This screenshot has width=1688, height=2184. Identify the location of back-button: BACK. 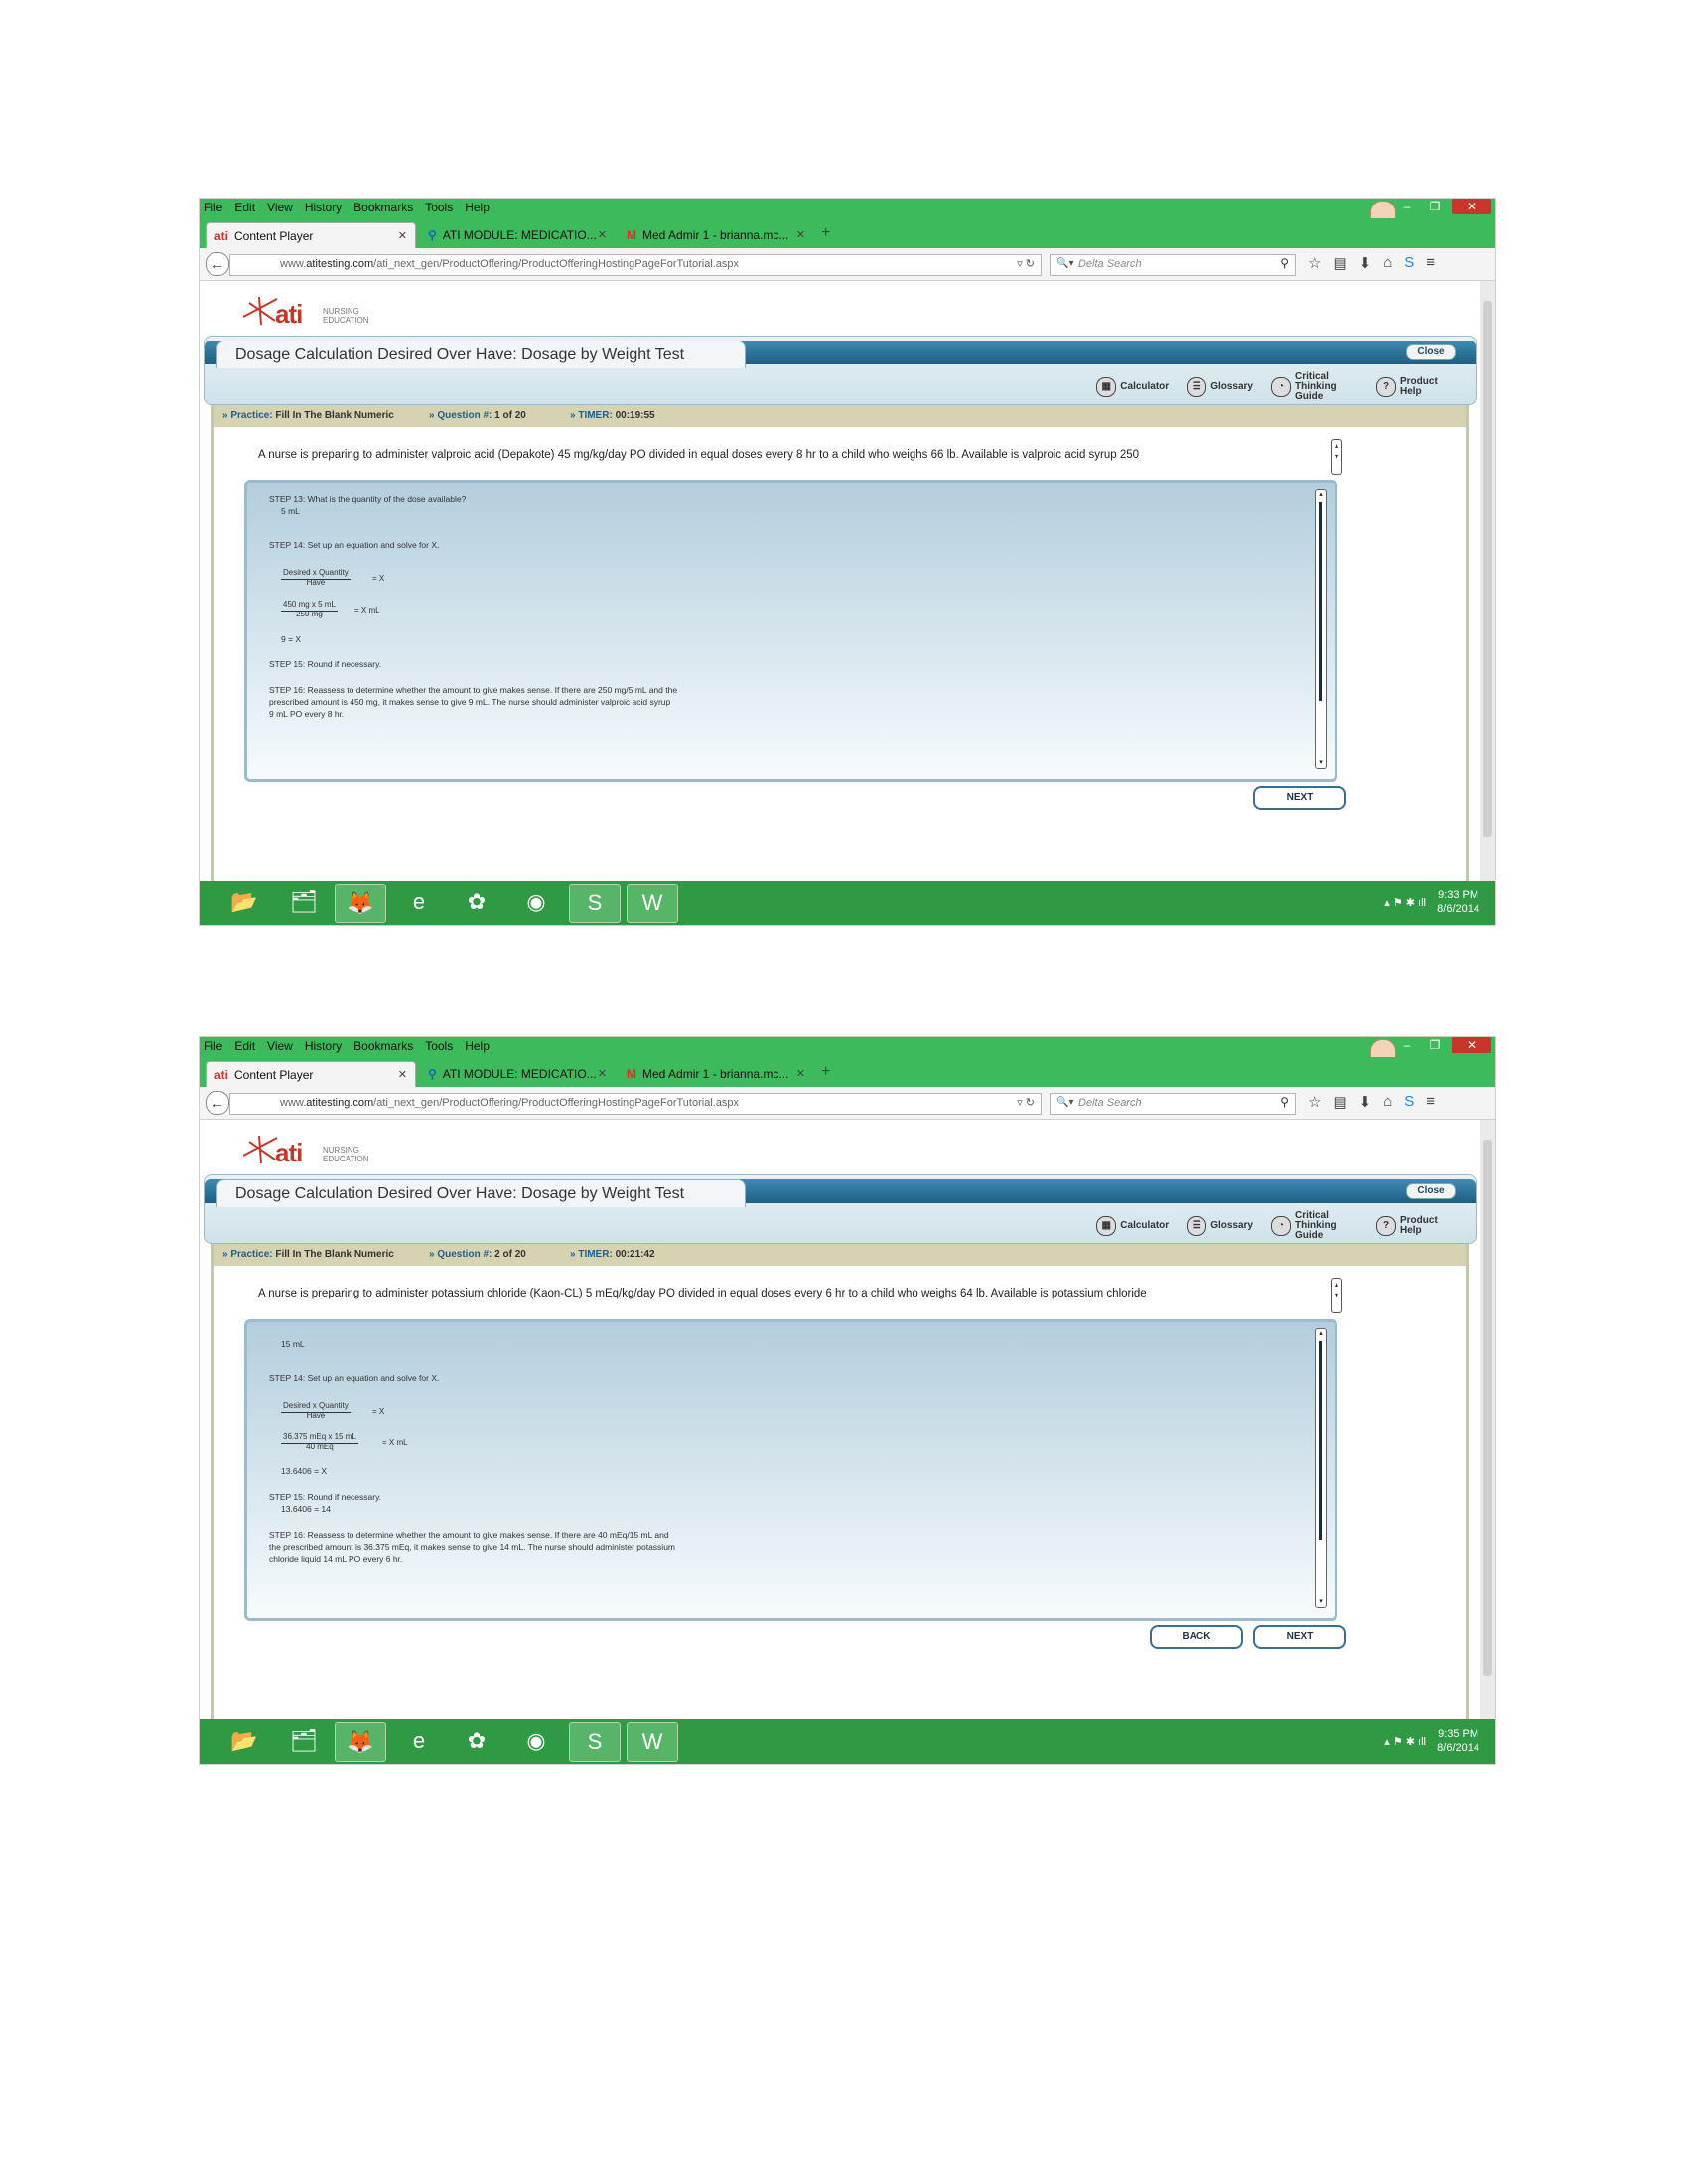
(1196, 1637).